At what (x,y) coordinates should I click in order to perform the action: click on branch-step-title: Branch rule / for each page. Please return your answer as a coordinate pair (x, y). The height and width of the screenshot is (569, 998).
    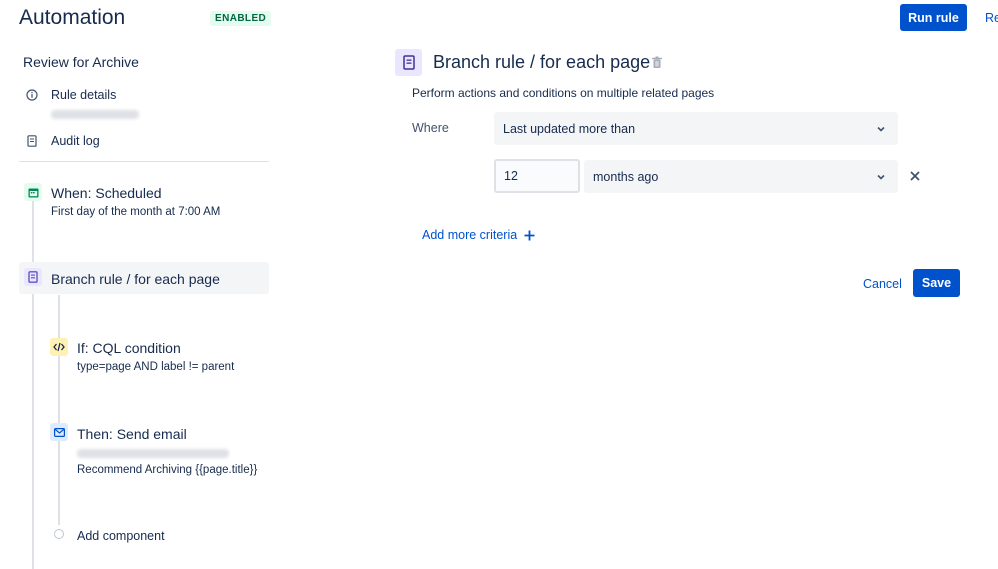
    Looking at the image, I should click on (135, 279).